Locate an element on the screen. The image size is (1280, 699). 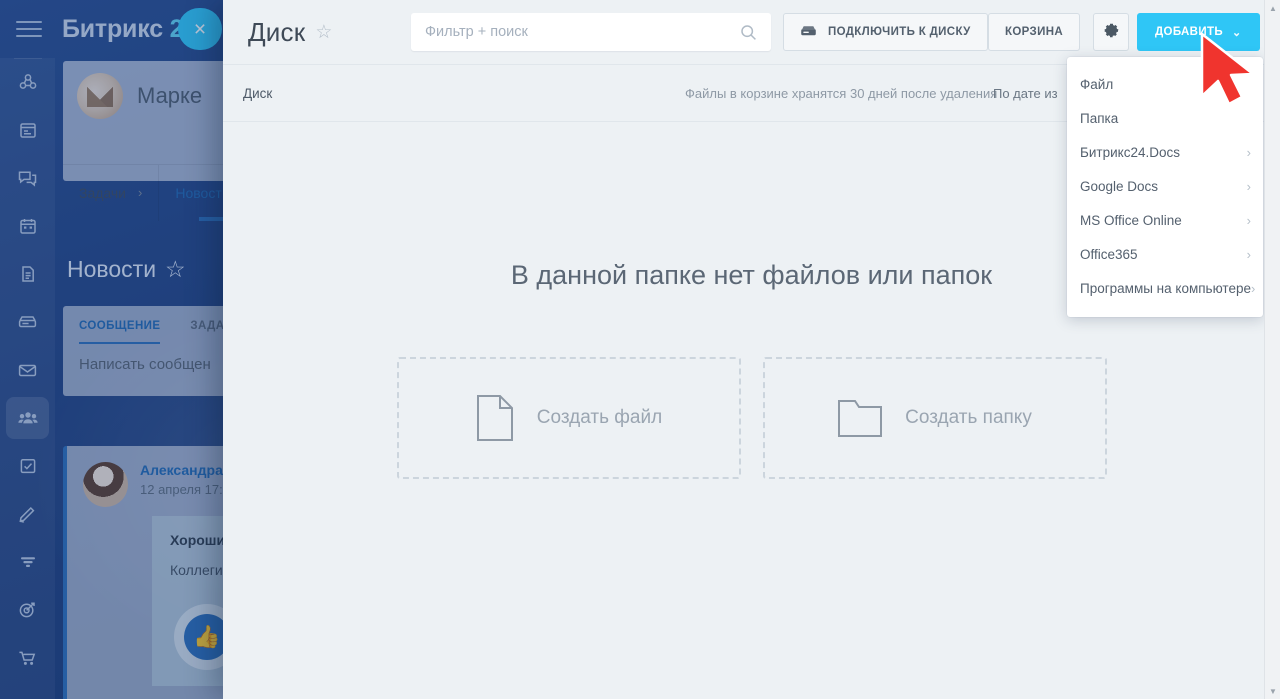
menu-item-office365: Office365 › is located at coordinates (1165, 254).